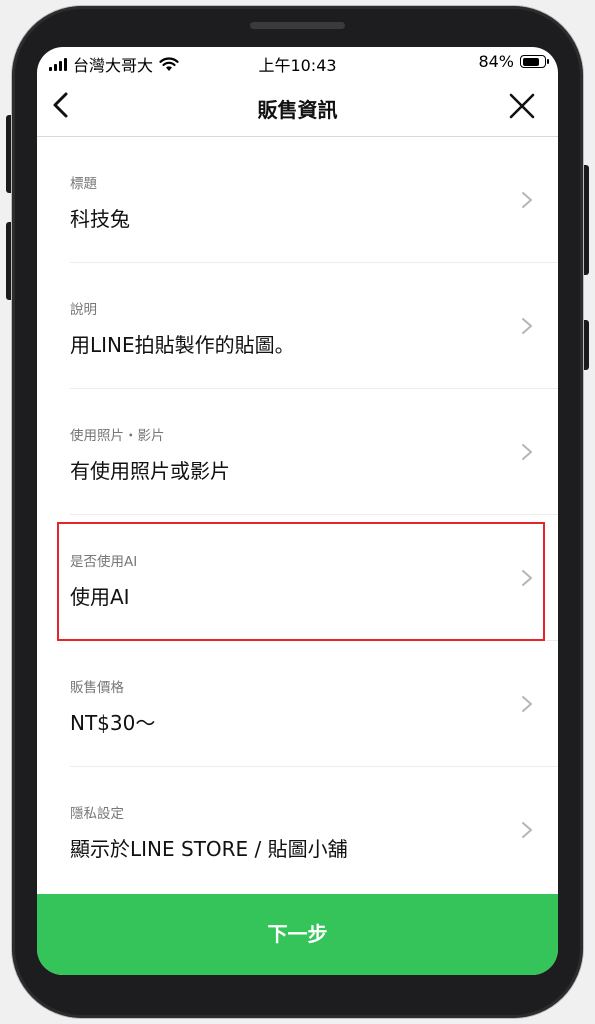 The height and width of the screenshot is (1024, 595). I want to click on item-value: 科技兔, so click(100, 219).